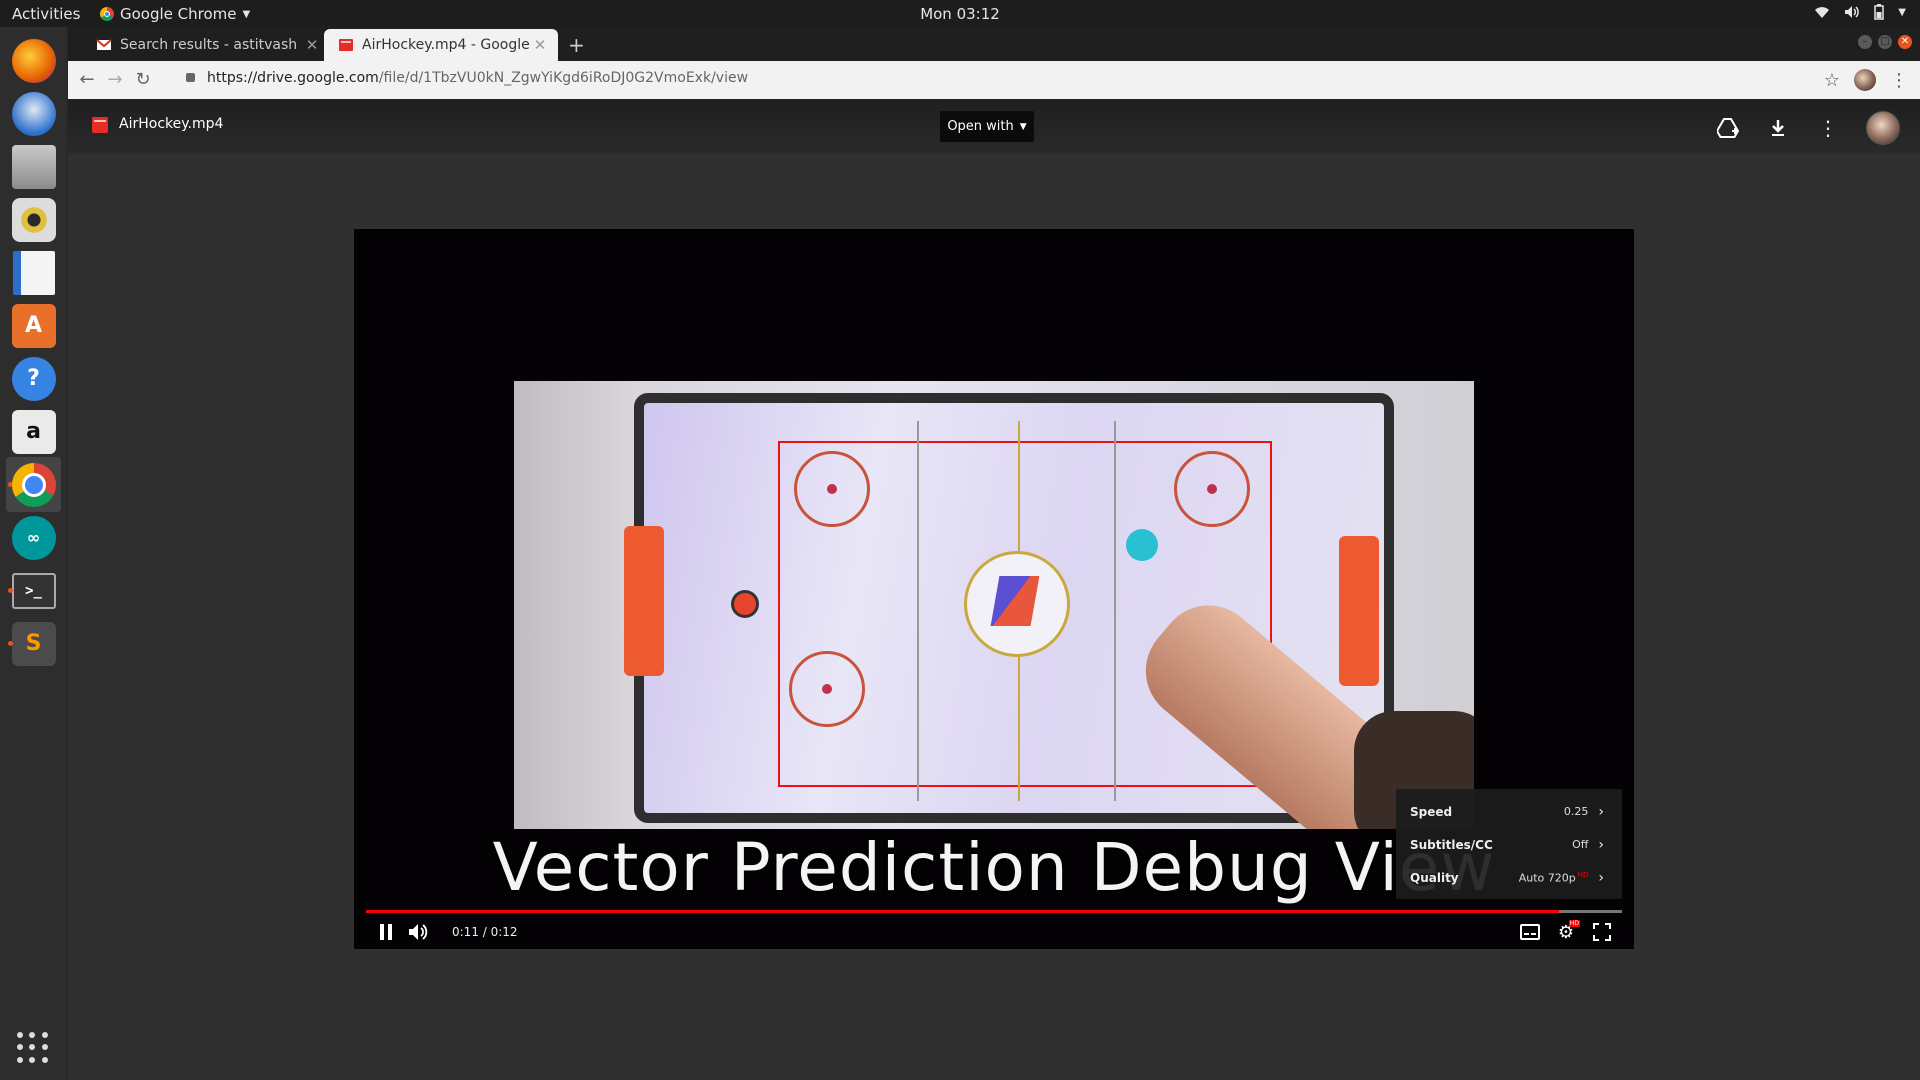 This screenshot has width=1920, height=1080. I want to click on dock-files, so click(33, 166).